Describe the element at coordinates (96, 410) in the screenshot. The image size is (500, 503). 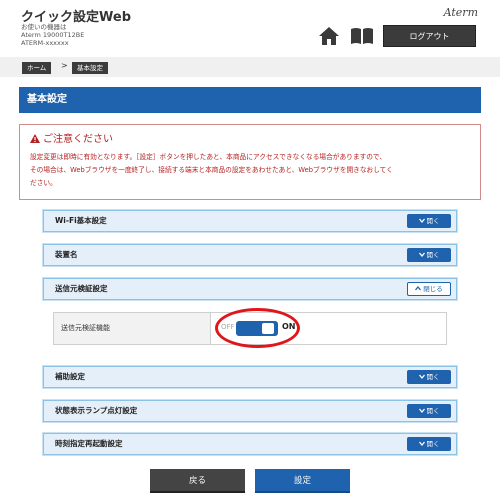
I see `section-label: 状態表示ランプ点灯設定` at that location.